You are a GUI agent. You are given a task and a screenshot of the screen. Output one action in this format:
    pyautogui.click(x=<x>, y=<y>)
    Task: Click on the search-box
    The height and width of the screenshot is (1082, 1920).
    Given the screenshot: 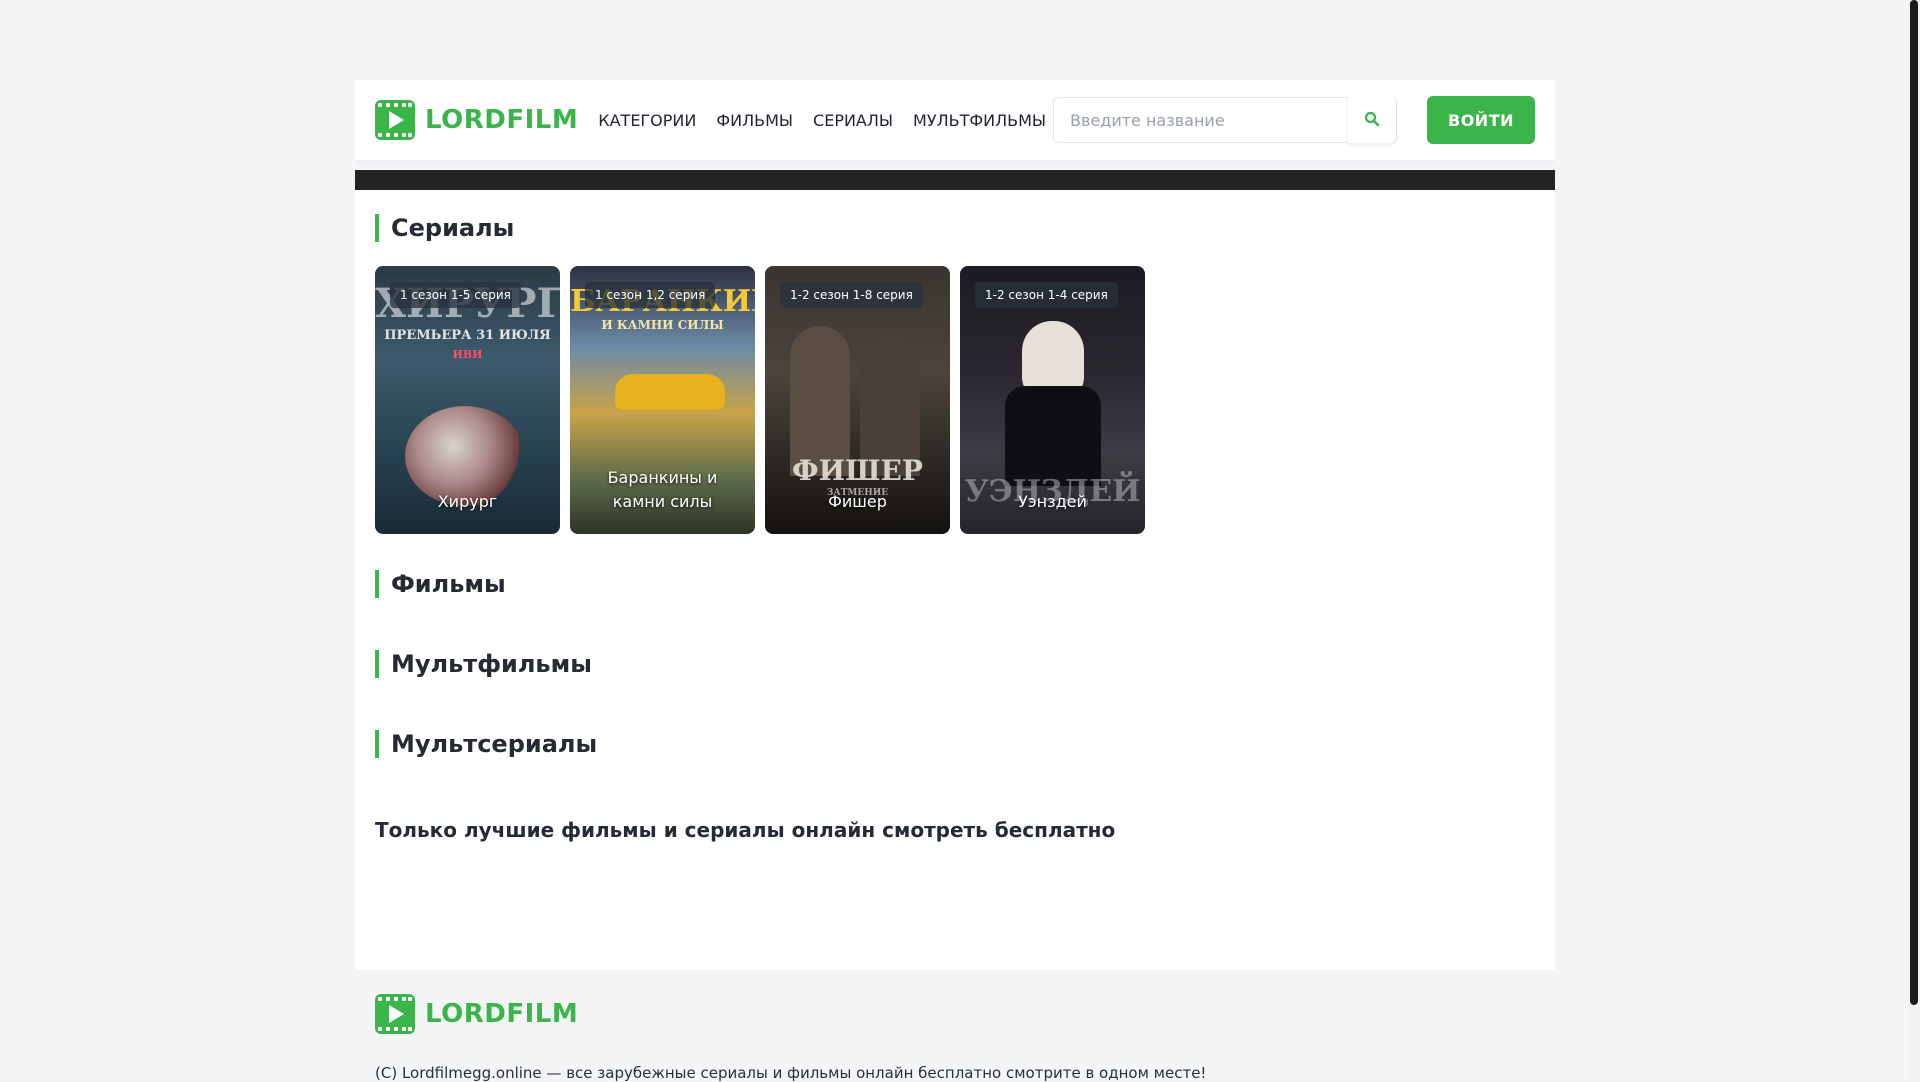 What is the action you would take?
    pyautogui.click(x=1225, y=120)
    